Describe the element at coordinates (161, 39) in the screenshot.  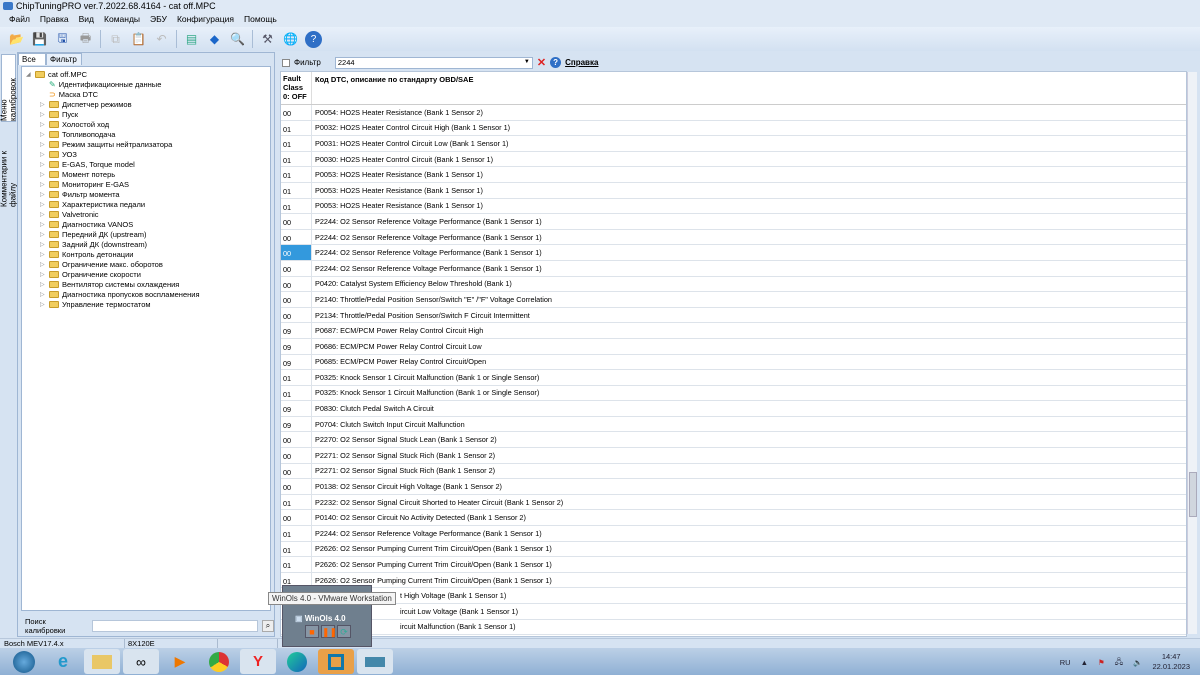
I see `undo-icon: ↶` at that location.